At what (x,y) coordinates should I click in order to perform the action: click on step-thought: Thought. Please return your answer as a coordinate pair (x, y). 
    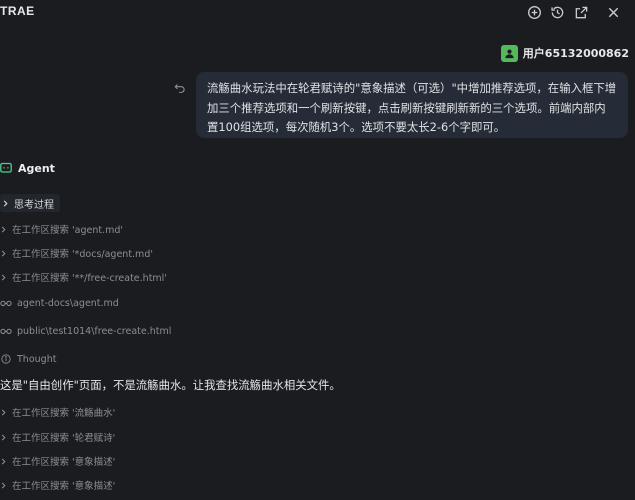
    Looking at the image, I should click on (28, 359).